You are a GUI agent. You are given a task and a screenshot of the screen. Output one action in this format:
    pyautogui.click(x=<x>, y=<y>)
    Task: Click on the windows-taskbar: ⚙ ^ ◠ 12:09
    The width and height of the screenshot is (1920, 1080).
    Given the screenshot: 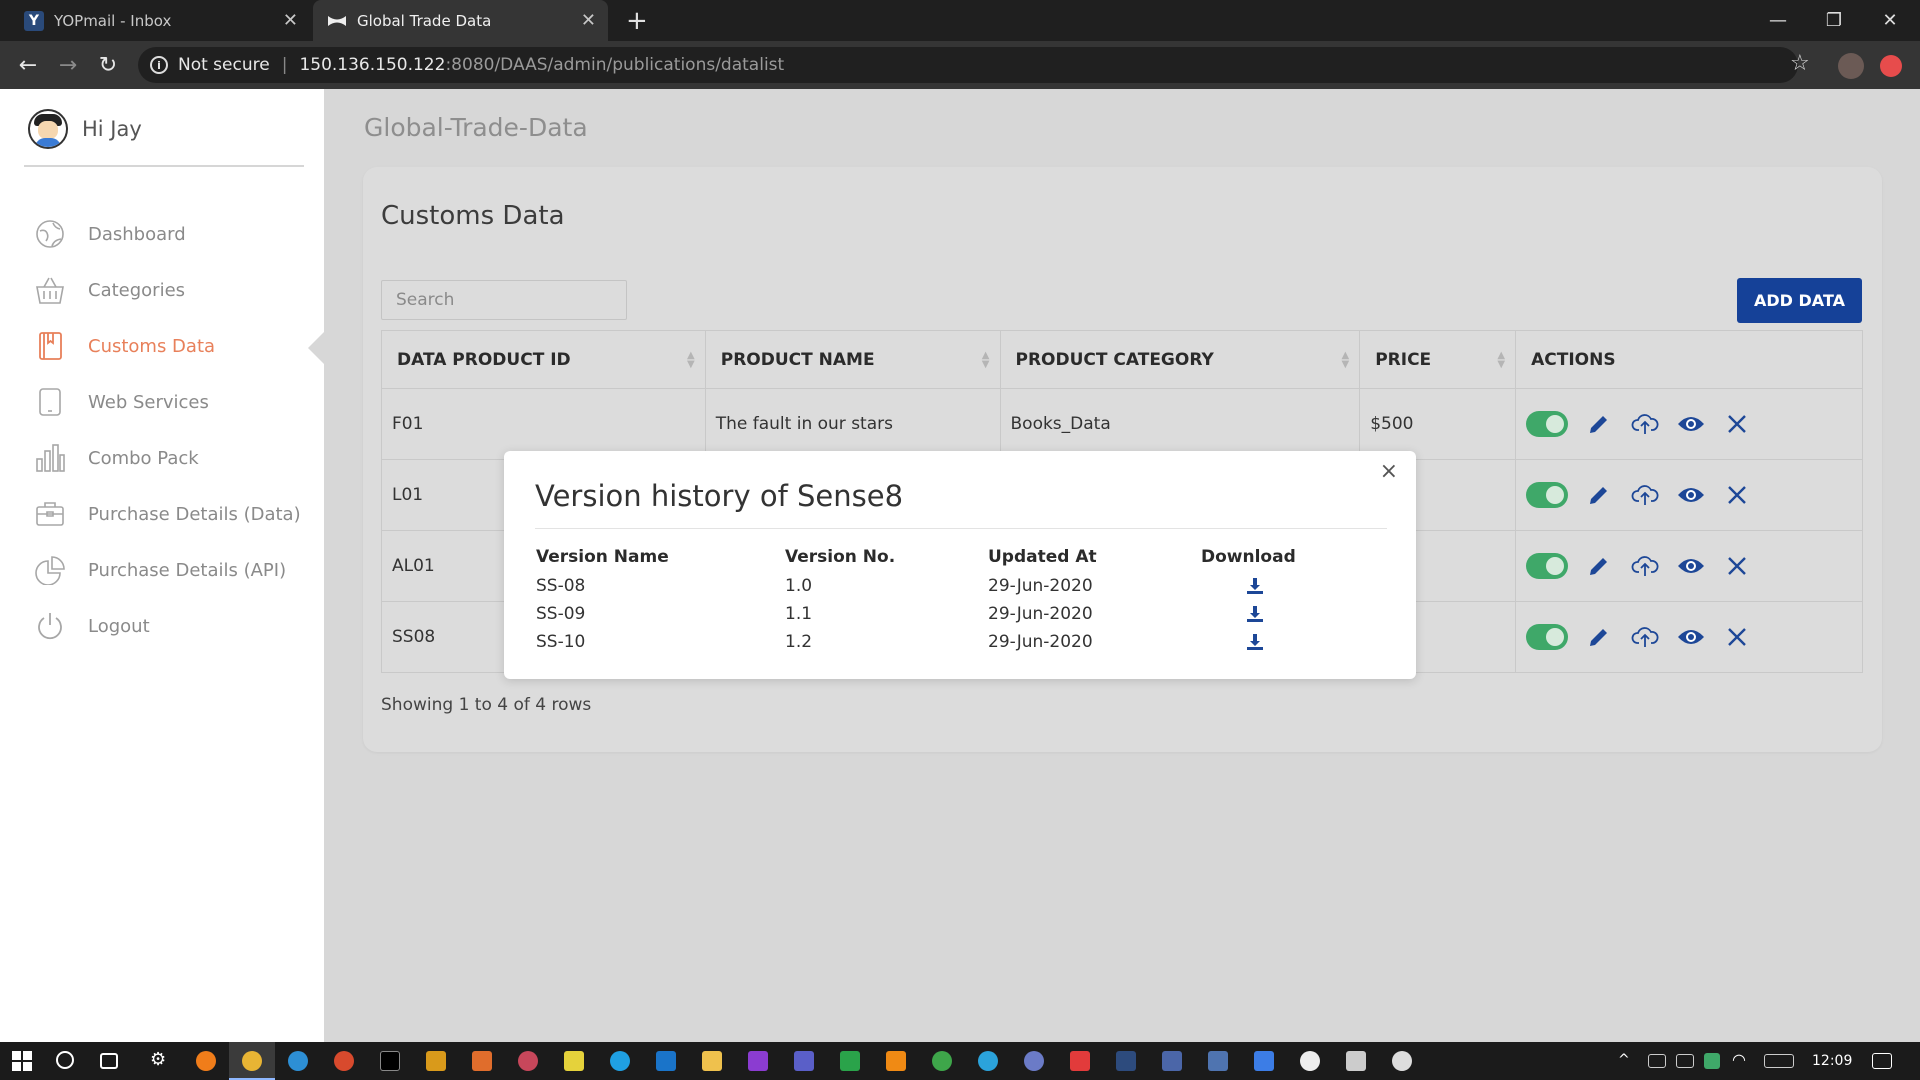 What is the action you would take?
    pyautogui.click(x=960, y=1061)
    